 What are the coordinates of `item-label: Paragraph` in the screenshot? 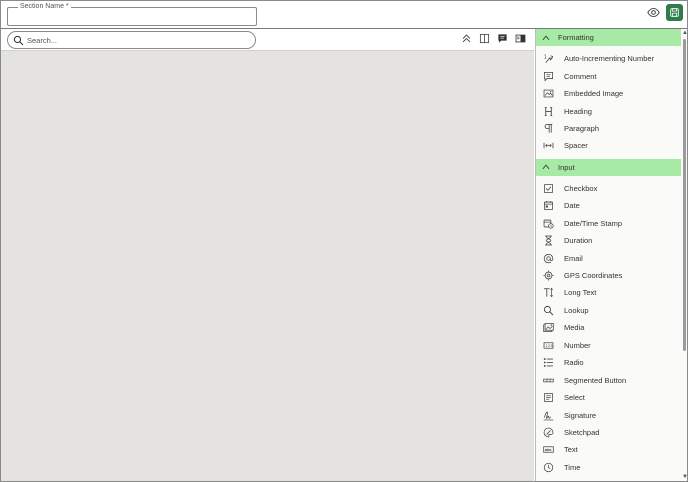 It's located at (582, 128).